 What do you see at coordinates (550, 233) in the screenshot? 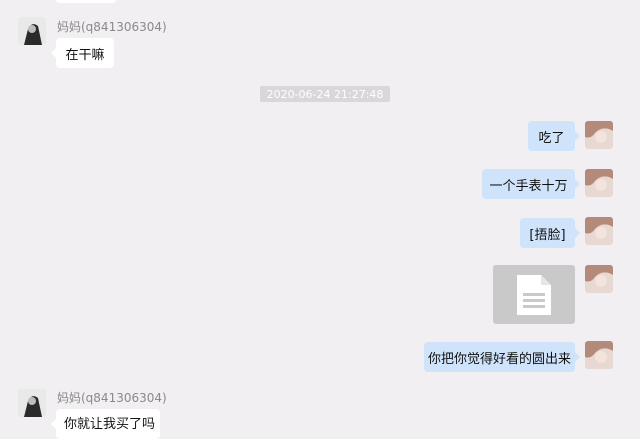
I see `message-bubble-outgoing: [捂脸]` at bounding box center [550, 233].